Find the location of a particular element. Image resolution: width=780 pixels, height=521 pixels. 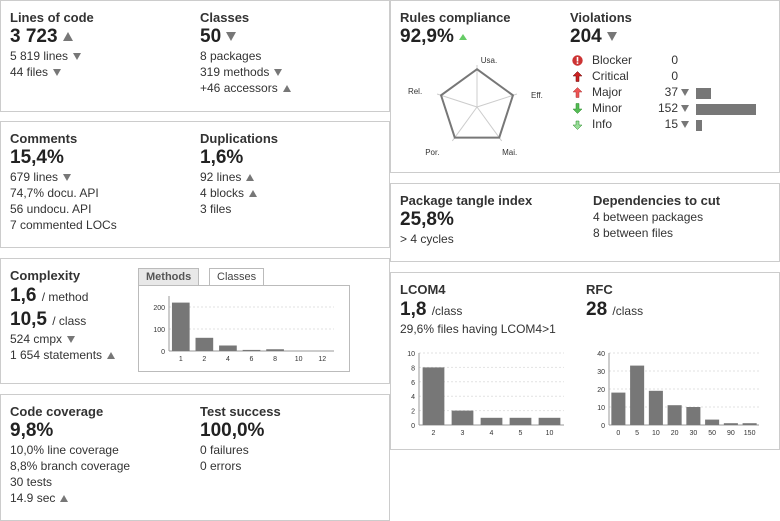

violation-row-minor: Minor 152 is located at coordinates (670, 109).